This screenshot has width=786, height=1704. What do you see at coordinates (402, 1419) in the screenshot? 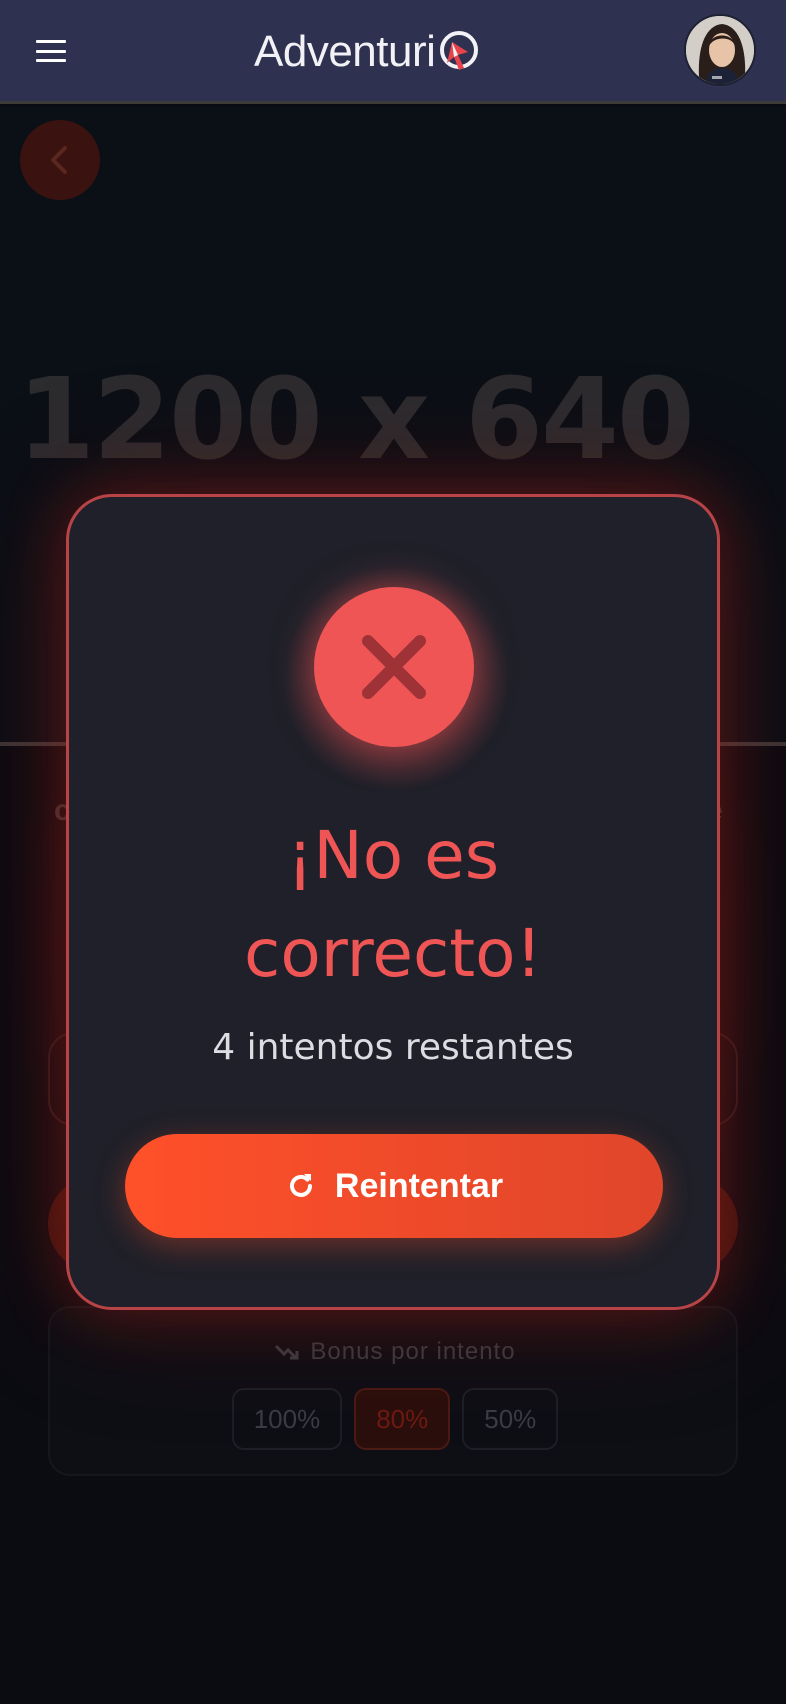
I see `bonus-option-80: 80%` at bounding box center [402, 1419].